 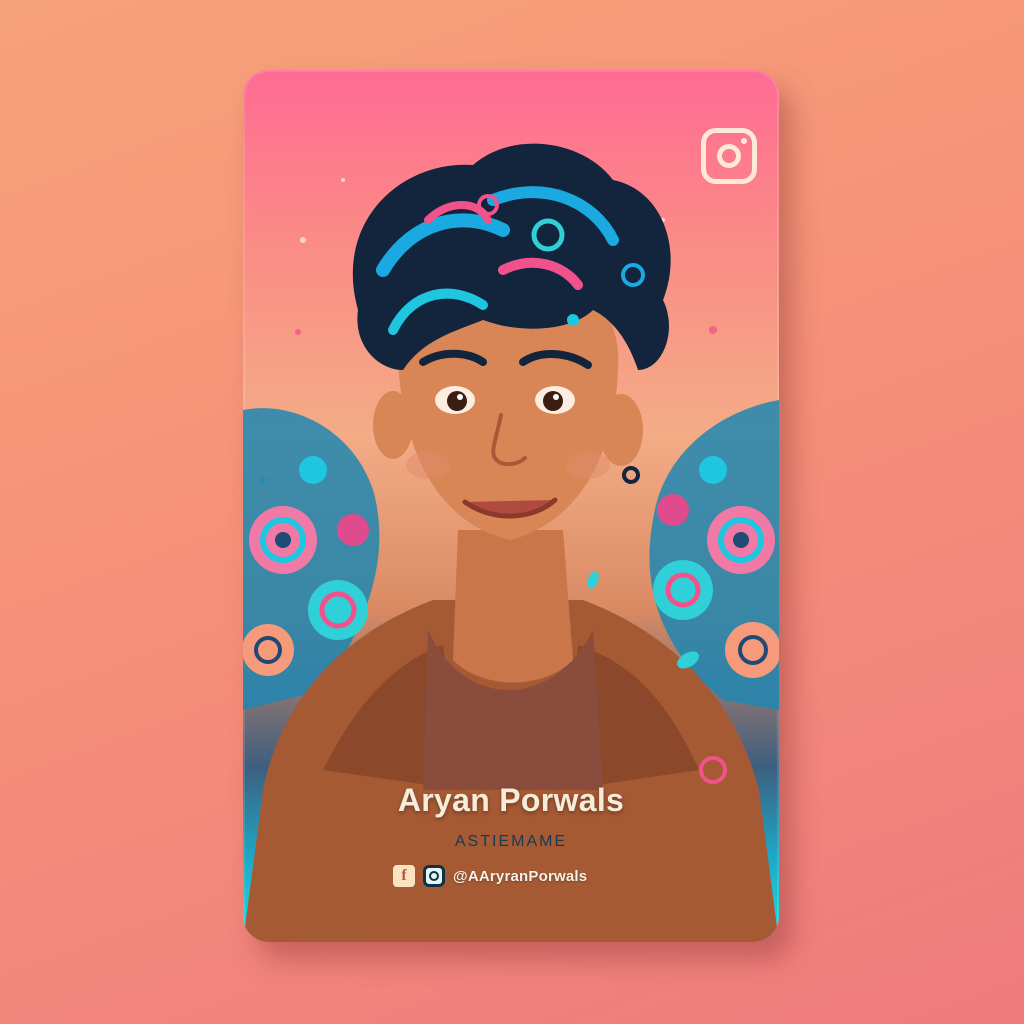 I want to click on instagram-lens, so click(x=729, y=156).